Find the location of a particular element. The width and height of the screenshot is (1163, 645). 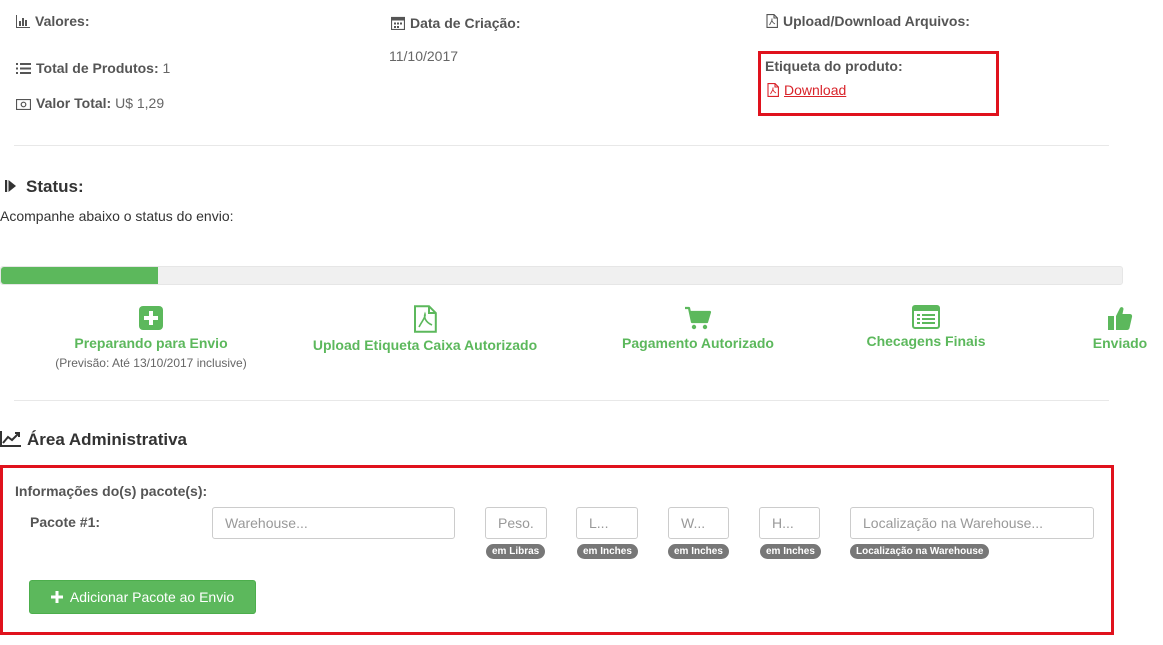

plus-square-icon is located at coordinates (151, 318).